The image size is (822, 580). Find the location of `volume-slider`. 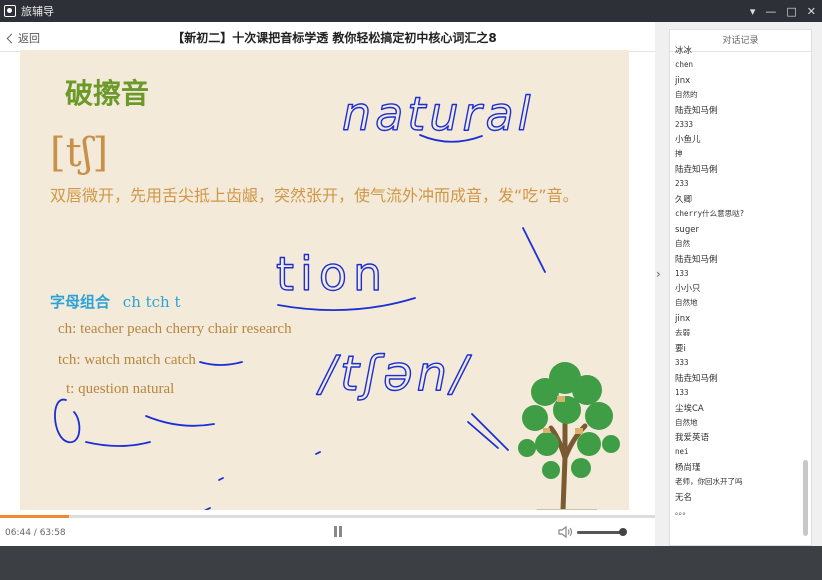

volume-slider is located at coordinates (600, 532).